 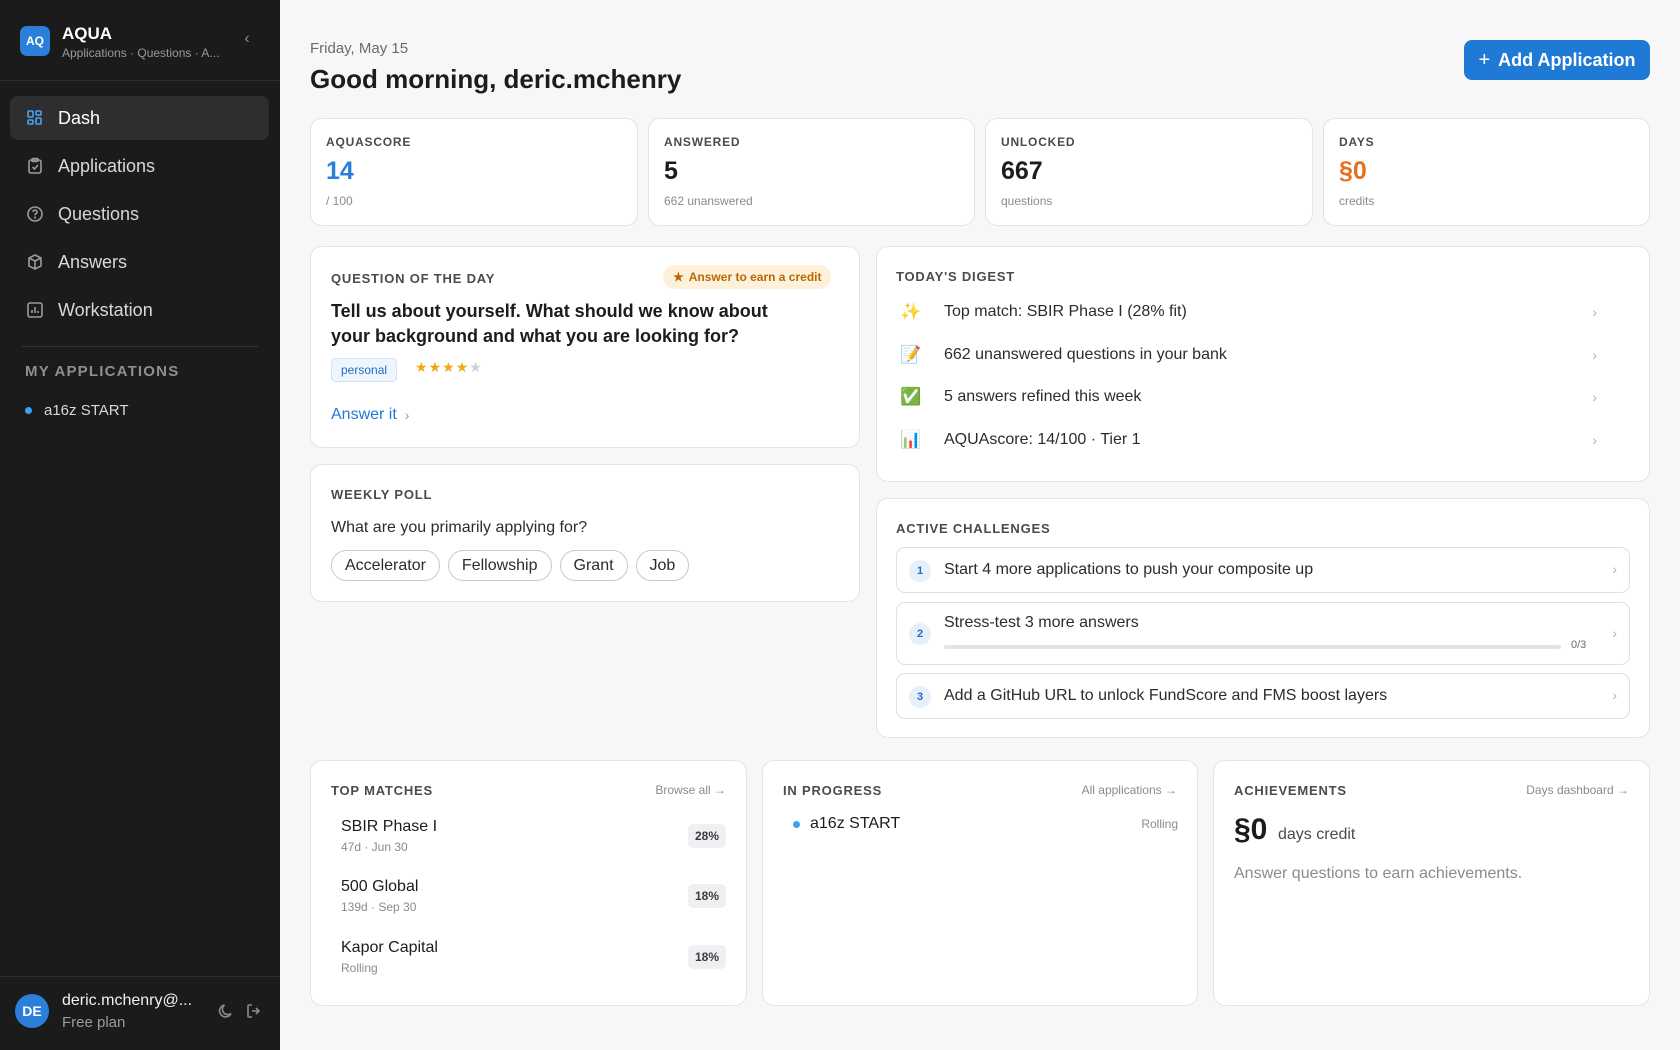 What do you see at coordinates (1027, 201) in the screenshot?
I see `stat-sub: questions` at bounding box center [1027, 201].